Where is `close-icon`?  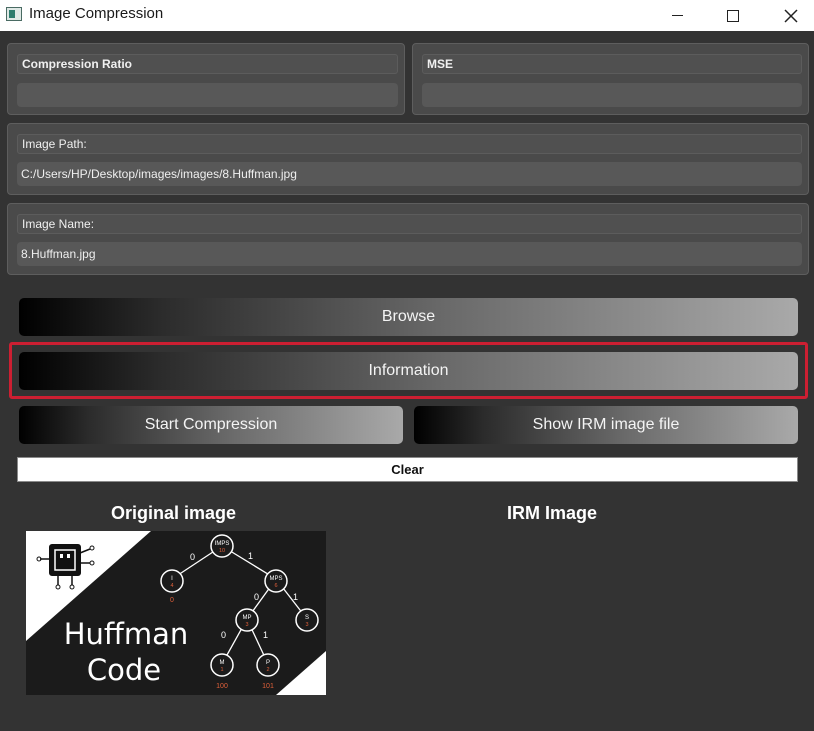
close-icon is located at coordinates (791, 15).